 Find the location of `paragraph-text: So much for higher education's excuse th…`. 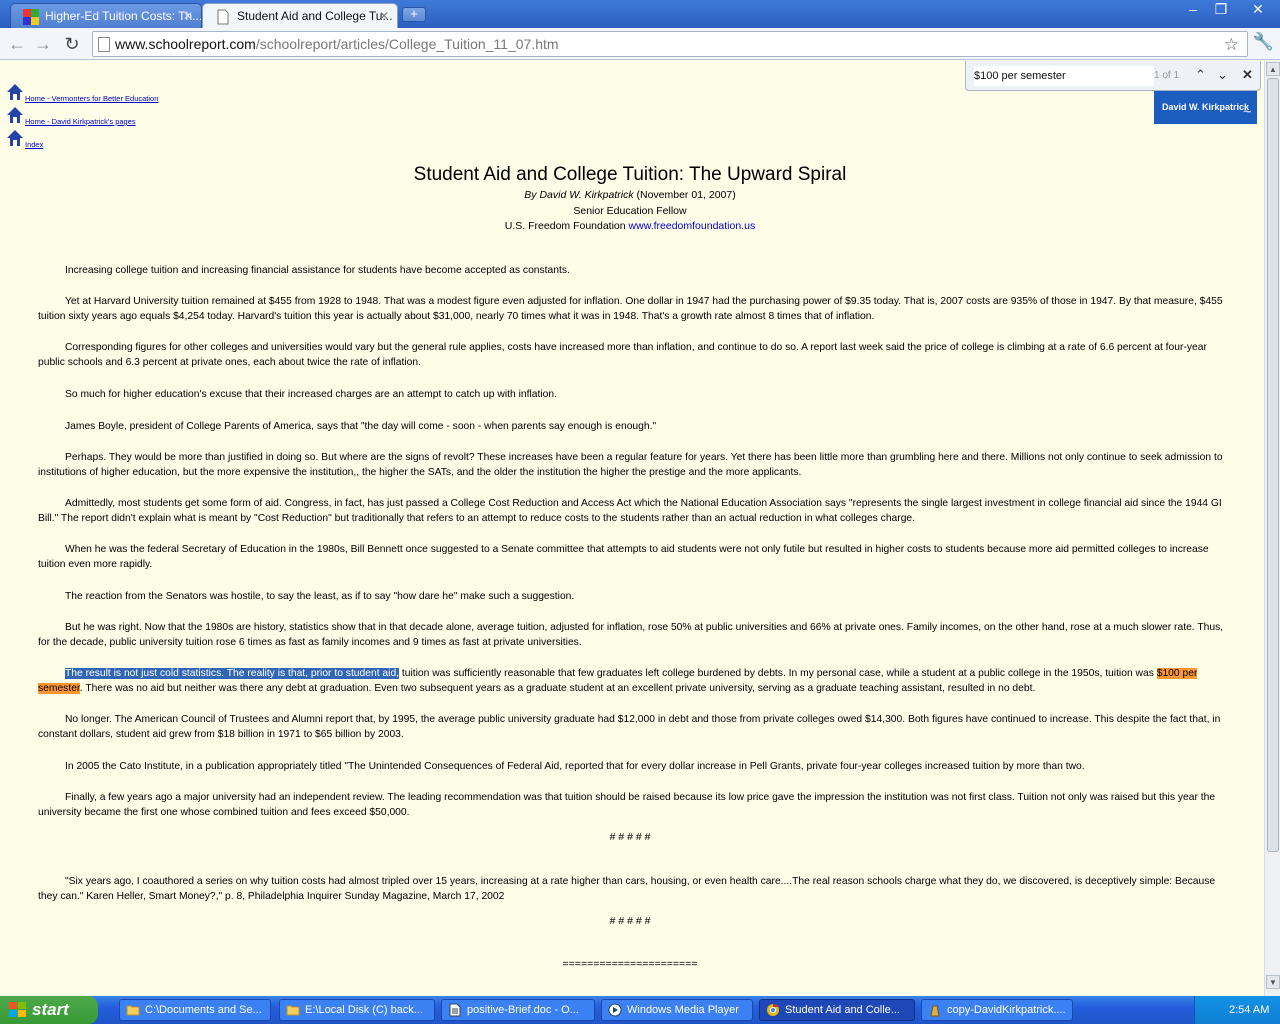

paragraph-text: So much for higher education's excuse th… is located at coordinates (311, 394).